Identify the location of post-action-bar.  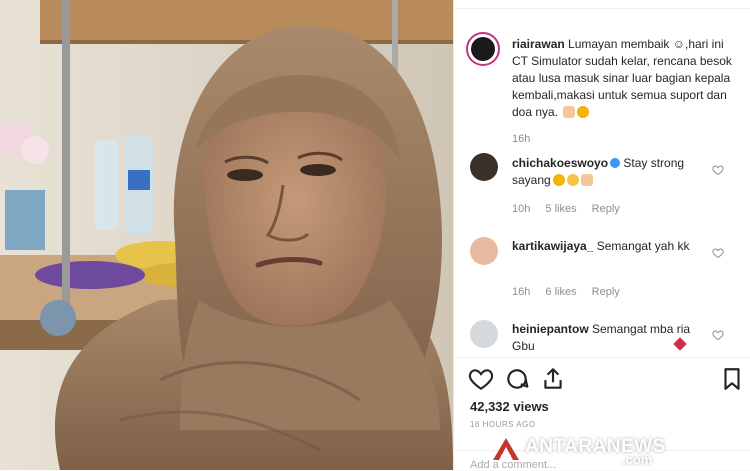
(602, 377).